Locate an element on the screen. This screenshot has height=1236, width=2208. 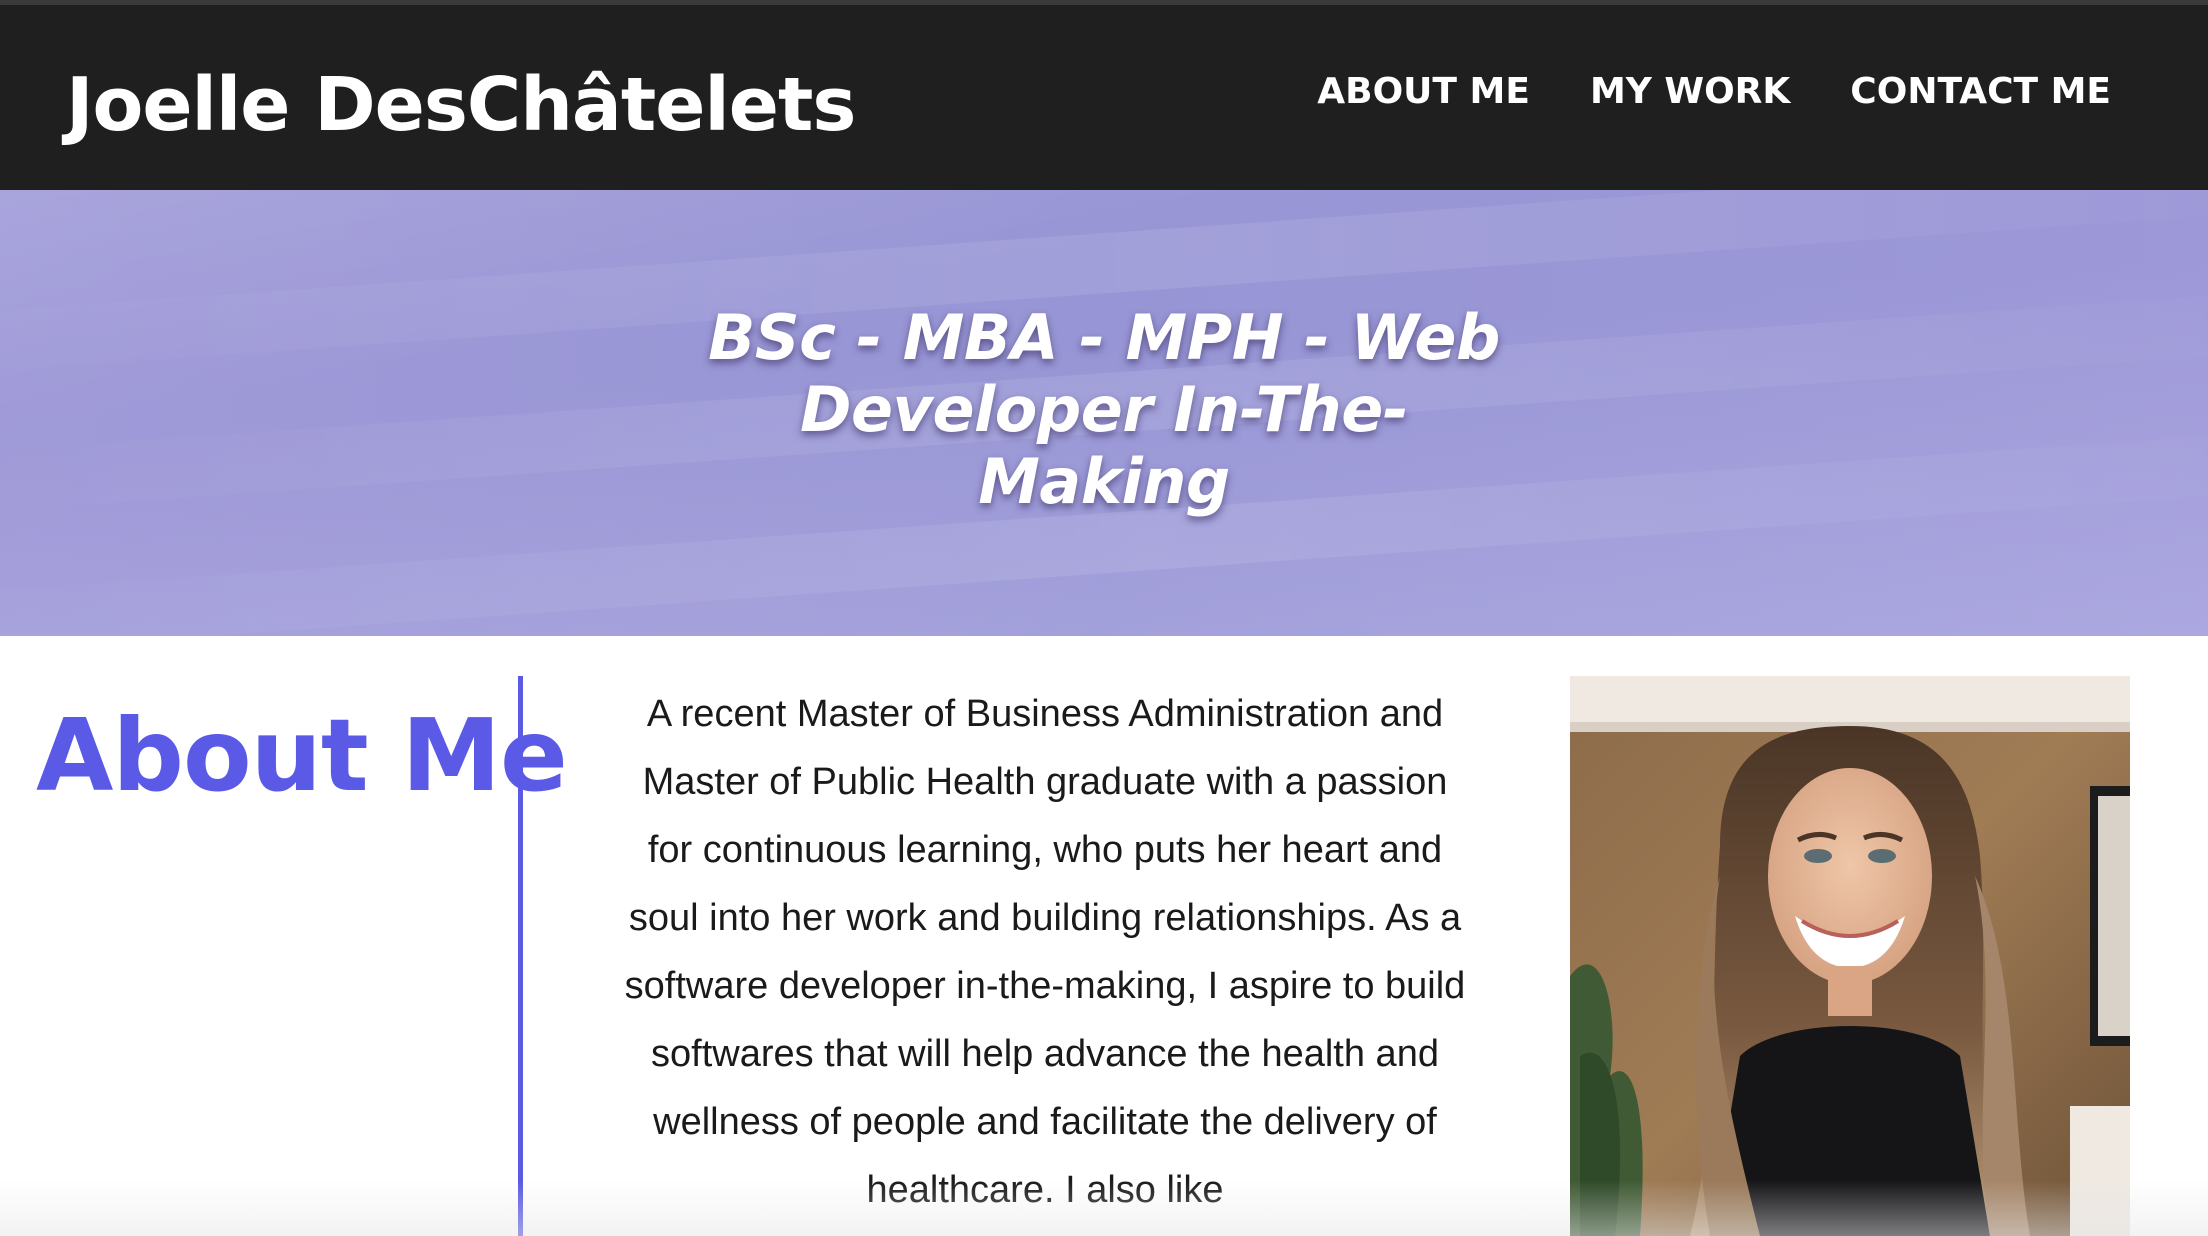
nav-about-me: ABOUT ME is located at coordinates (1423, 91).